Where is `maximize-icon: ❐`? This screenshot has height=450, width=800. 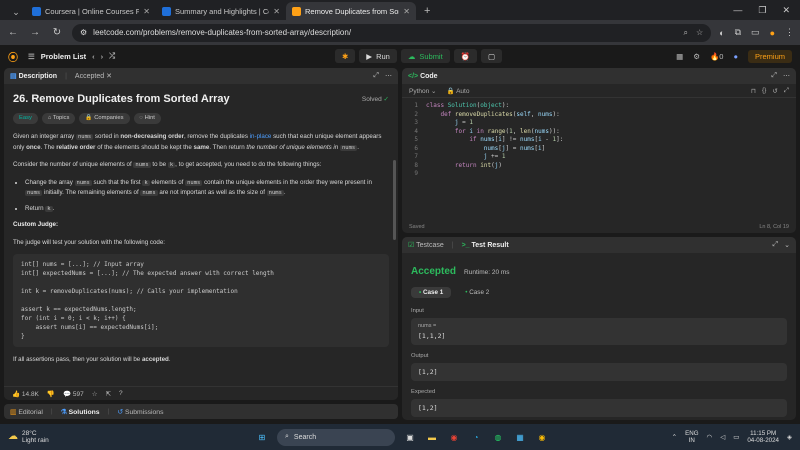 maximize-icon: ❐ is located at coordinates (762, 10).